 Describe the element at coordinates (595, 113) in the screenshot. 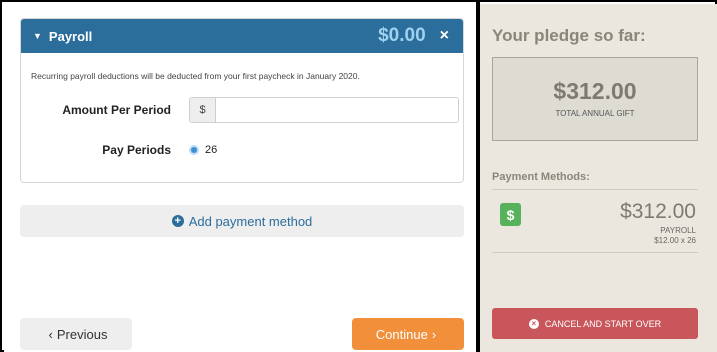

I see `total-label: TOTAL ANNUAL GIFT` at that location.